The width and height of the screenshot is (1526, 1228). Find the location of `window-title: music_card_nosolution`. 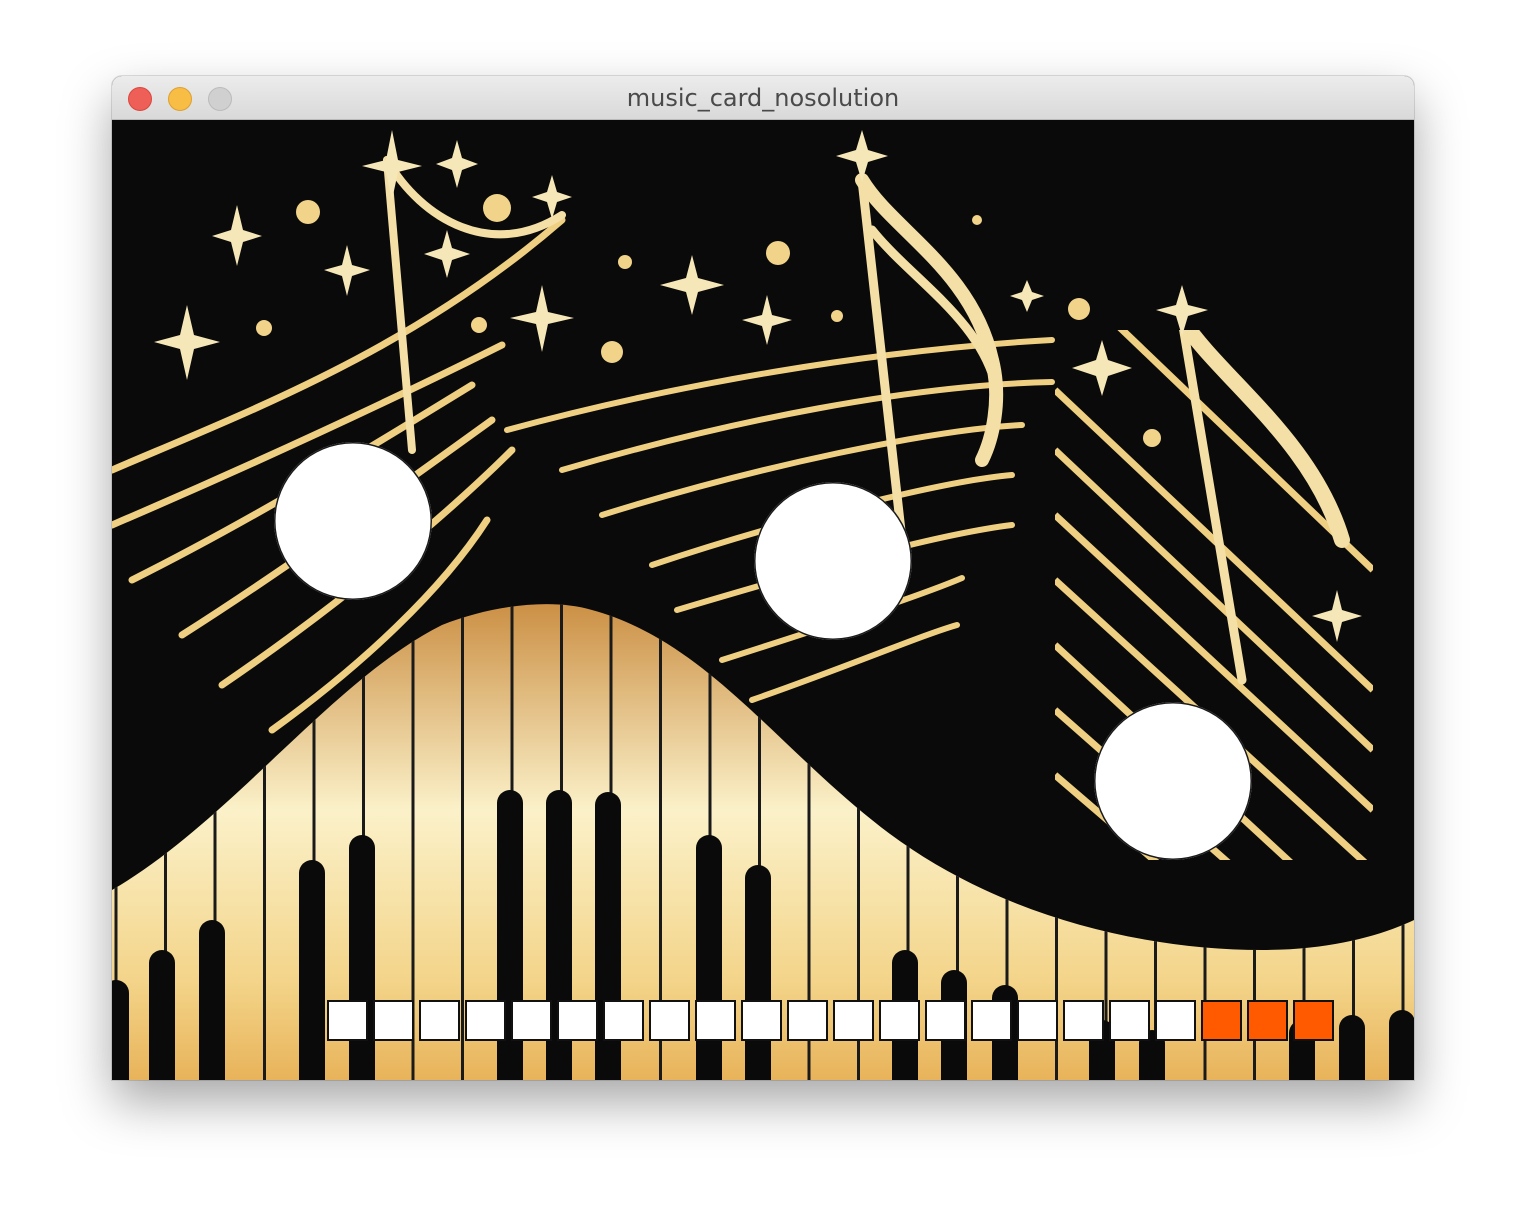

window-title: music_card_nosolution is located at coordinates (763, 98).